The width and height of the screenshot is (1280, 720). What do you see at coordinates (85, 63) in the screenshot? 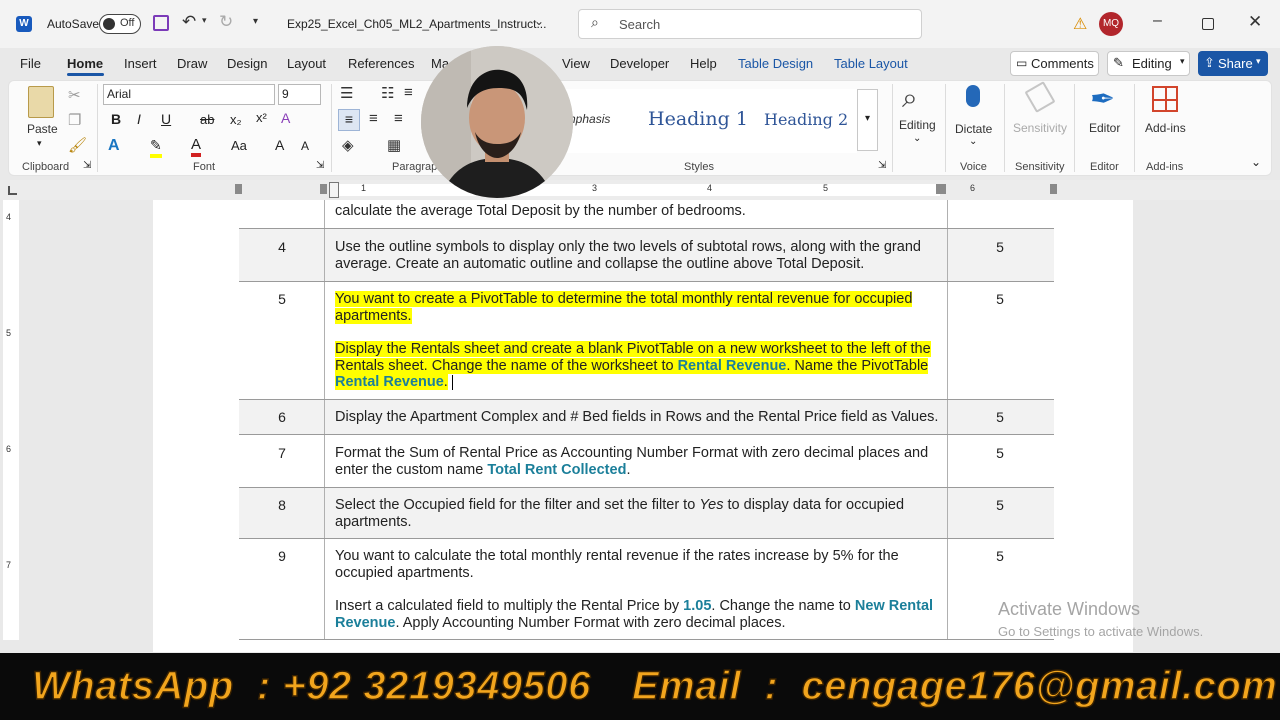
I see `tab-home: Home` at bounding box center [85, 63].